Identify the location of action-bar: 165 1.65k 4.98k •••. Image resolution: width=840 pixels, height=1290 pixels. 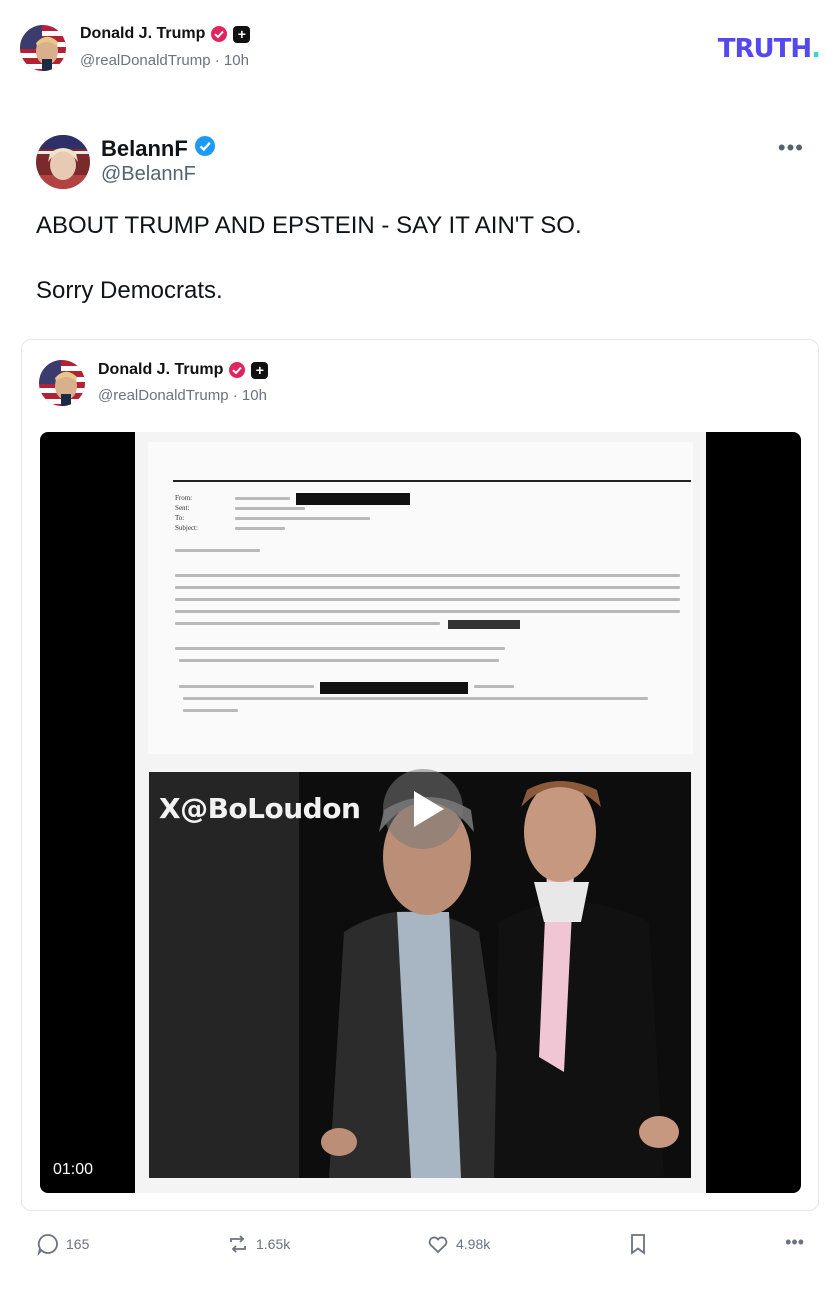
(420, 1246).